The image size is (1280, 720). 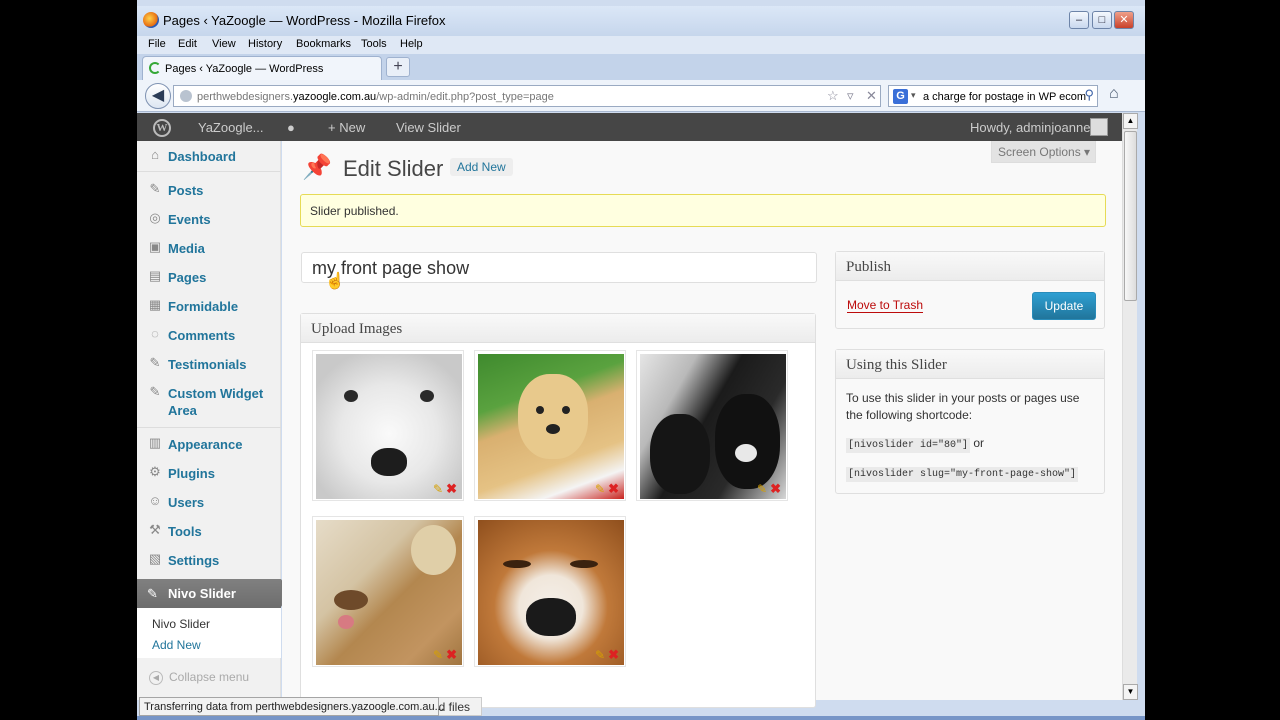 What do you see at coordinates (1089, 95) in the screenshot?
I see `search-icon: ⚲` at bounding box center [1089, 95].